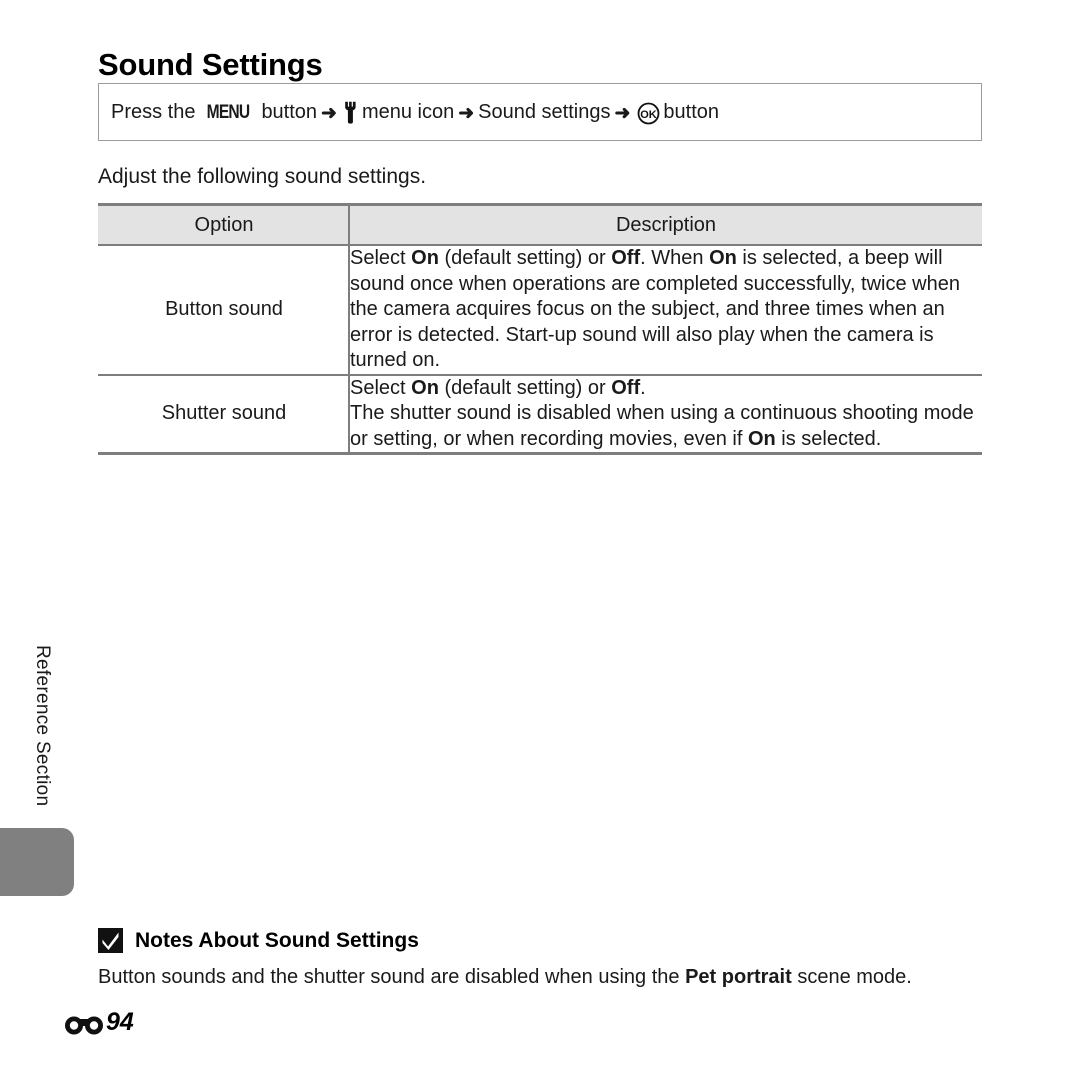 This screenshot has width=1080, height=1080. I want to click on column-header-description: Description, so click(666, 224).